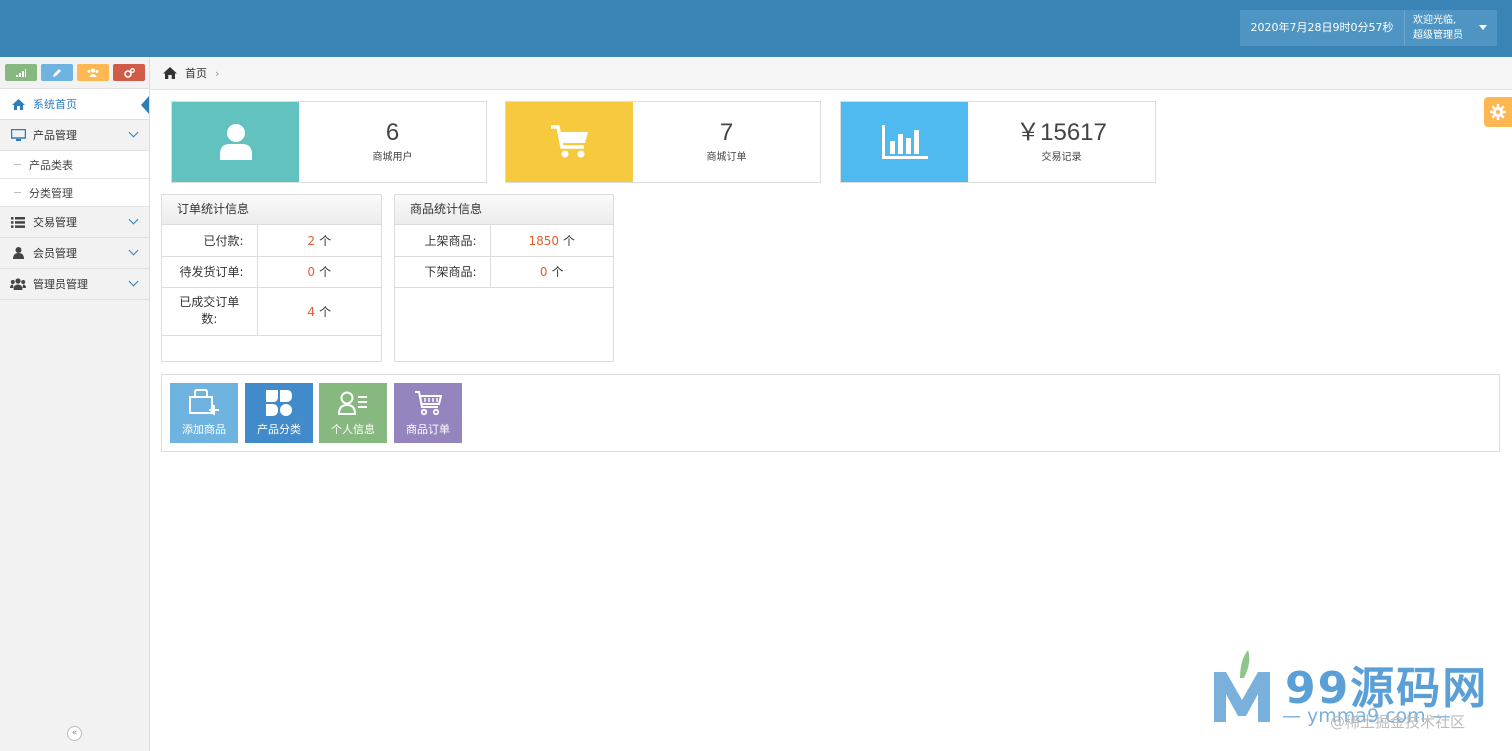 This screenshot has height=751, width=1512. Describe the element at coordinates (74, 193) in the screenshot. I see `sidebar-subitem-category: 分类管理` at that location.